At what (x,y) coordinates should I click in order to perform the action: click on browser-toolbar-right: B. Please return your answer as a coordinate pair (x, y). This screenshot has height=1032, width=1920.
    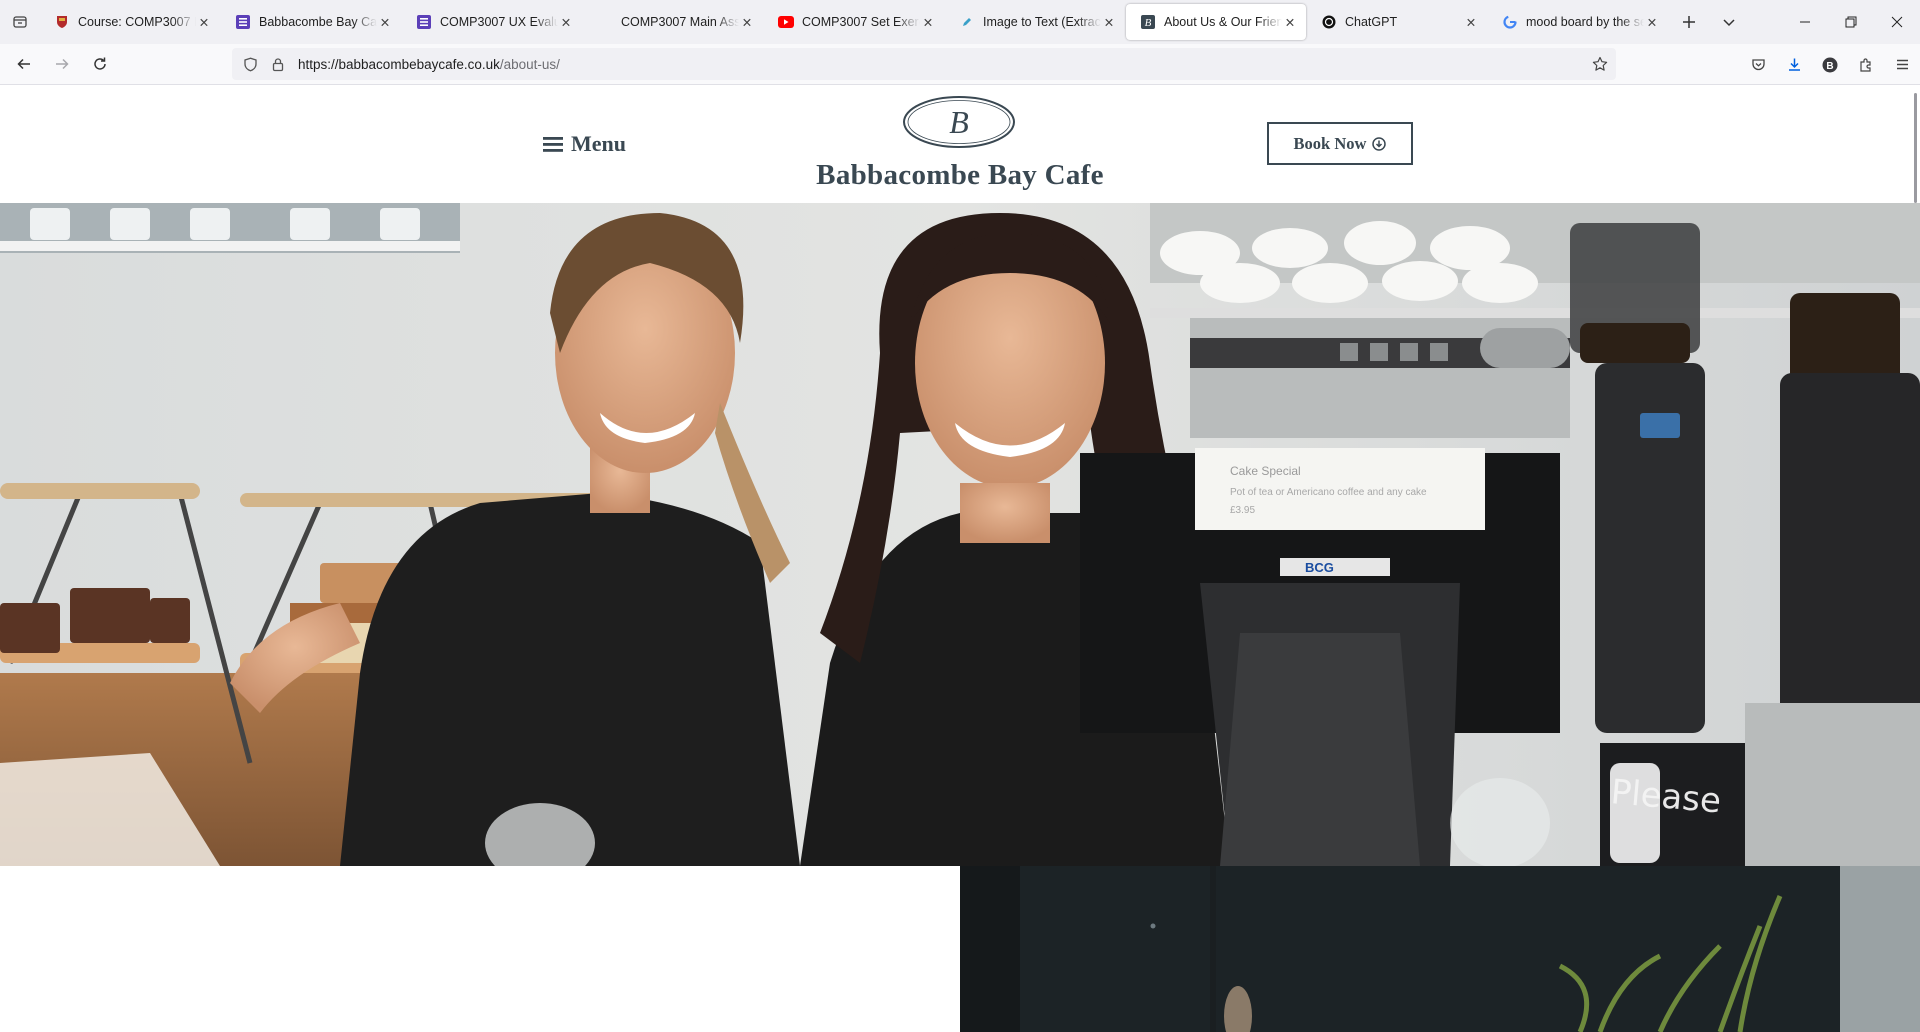
    Looking at the image, I should click on (1830, 64).